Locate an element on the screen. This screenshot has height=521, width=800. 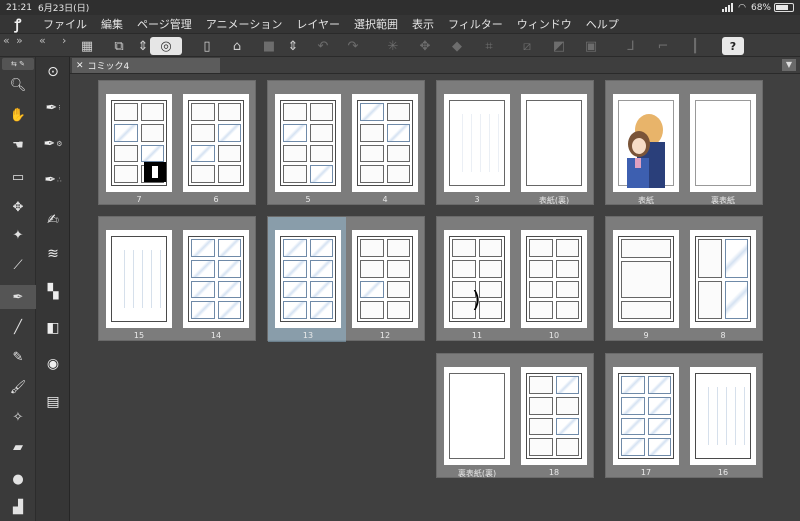
page-label: 表紙(裏) is located at coordinates (554, 200).